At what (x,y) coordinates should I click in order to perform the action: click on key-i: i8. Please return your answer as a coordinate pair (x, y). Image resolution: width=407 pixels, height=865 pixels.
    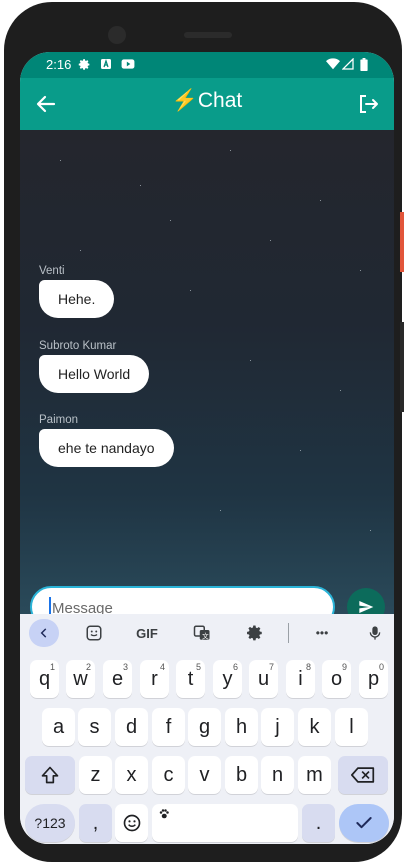
    Looking at the image, I should click on (300, 679).